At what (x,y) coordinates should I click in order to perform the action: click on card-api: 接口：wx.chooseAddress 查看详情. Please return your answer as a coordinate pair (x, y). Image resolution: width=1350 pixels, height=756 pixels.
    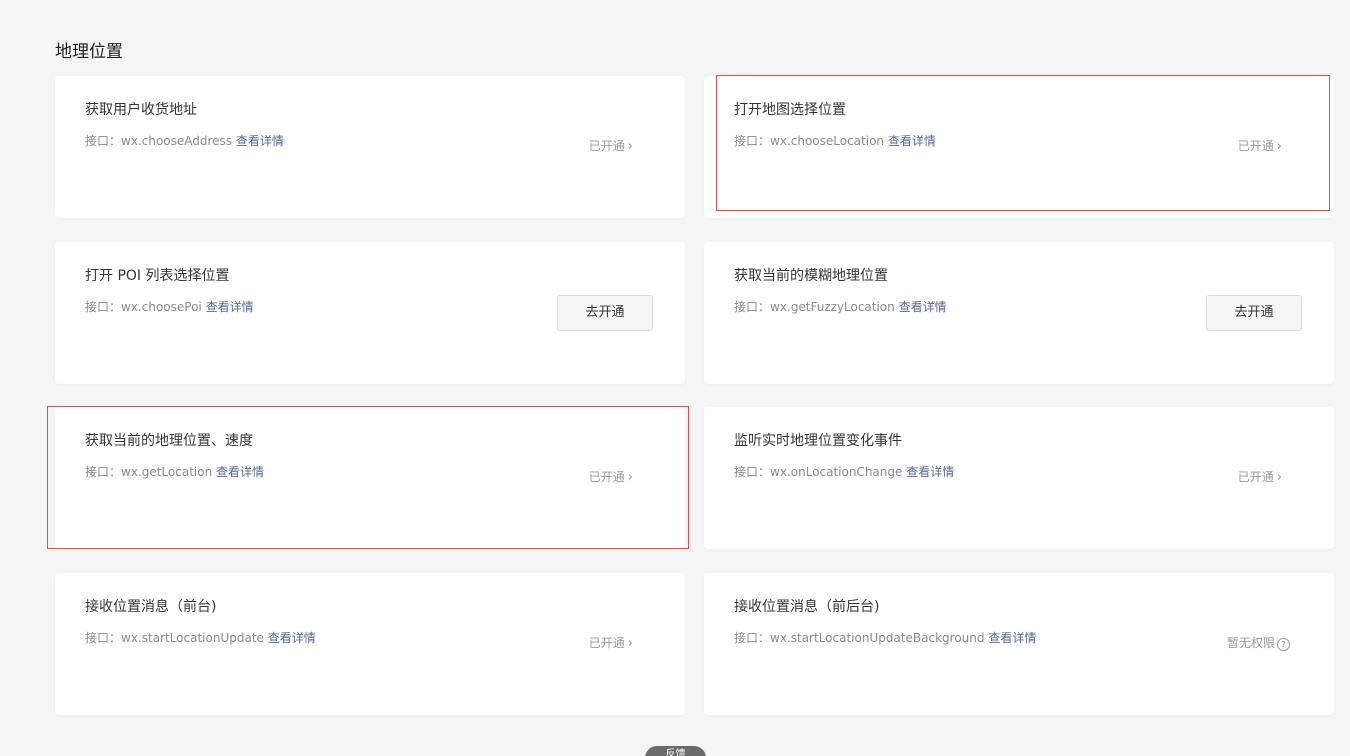
    Looking at the image, I should click on (184, 141).